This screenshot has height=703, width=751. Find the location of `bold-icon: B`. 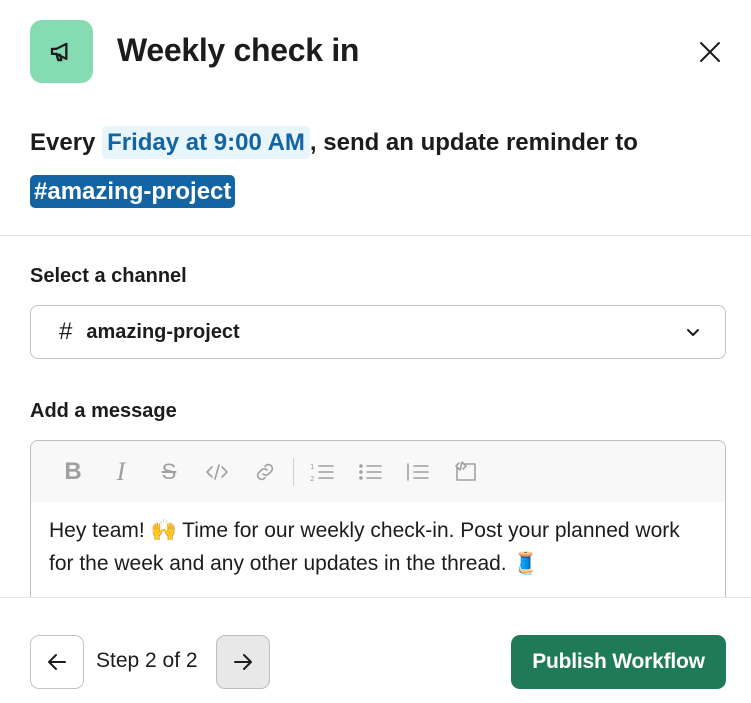

bold-icon: B is located at coordinates (73, 471).